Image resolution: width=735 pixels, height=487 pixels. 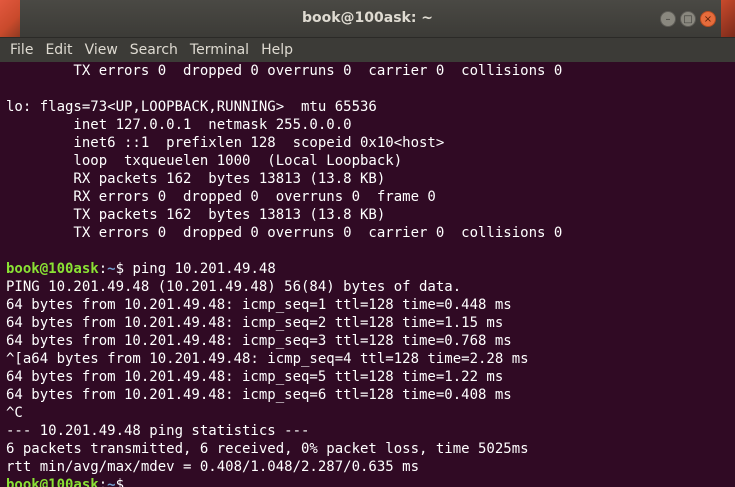 I want to click on menu-bar: File Edit View Search Terminal Help, so click(x=367, y=50).